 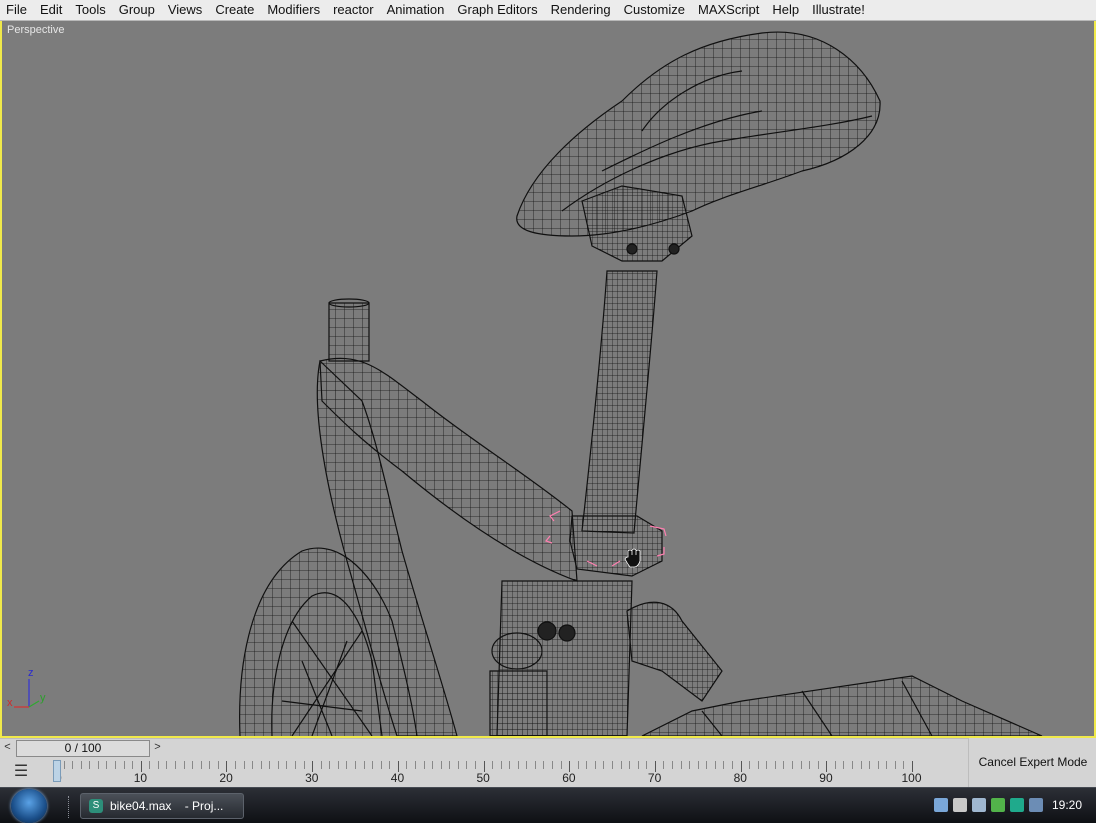 I want to click on clock: 19:20, so click(x=1067, y=805).